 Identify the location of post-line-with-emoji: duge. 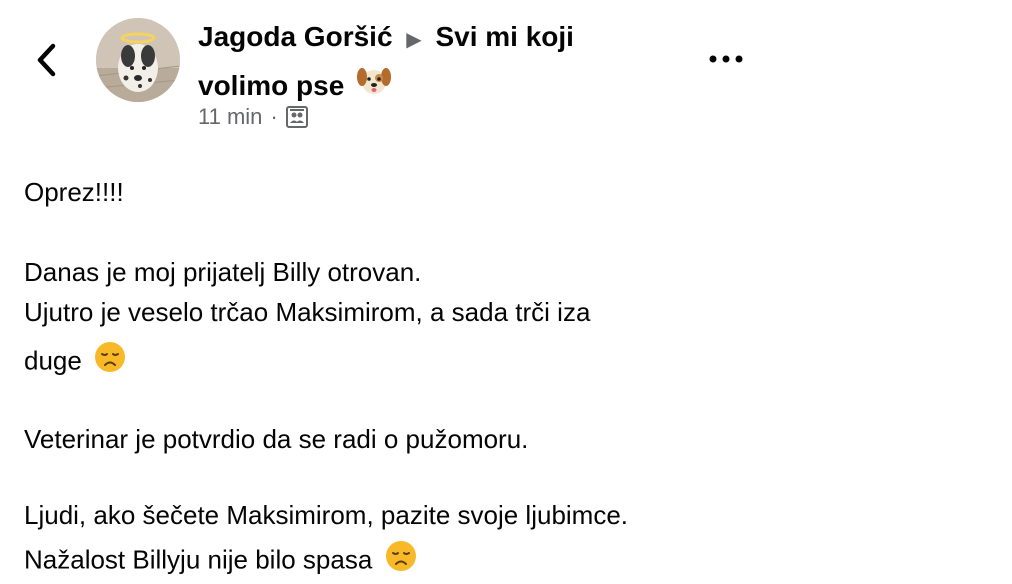
(404, 362).